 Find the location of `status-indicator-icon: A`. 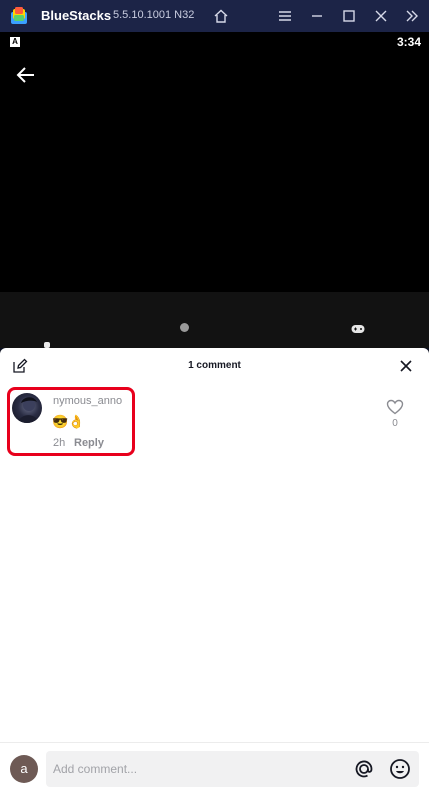

status-indicator-icon: A is located at coordinates (15, 42).